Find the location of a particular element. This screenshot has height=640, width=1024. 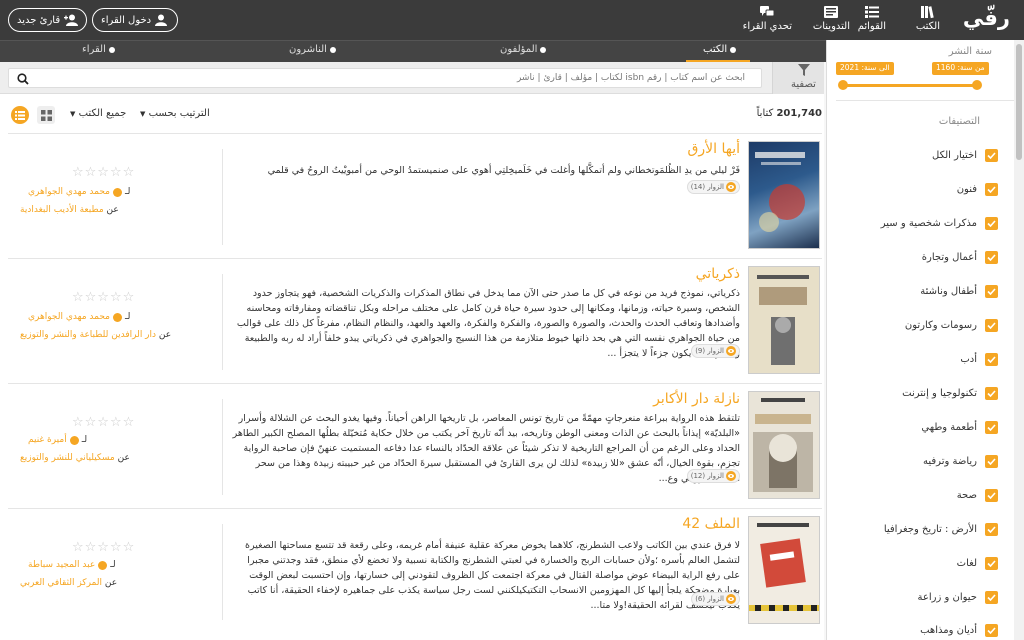

book-author: لـ عبد المجيد سباطة is located at coordinates (72, 565).